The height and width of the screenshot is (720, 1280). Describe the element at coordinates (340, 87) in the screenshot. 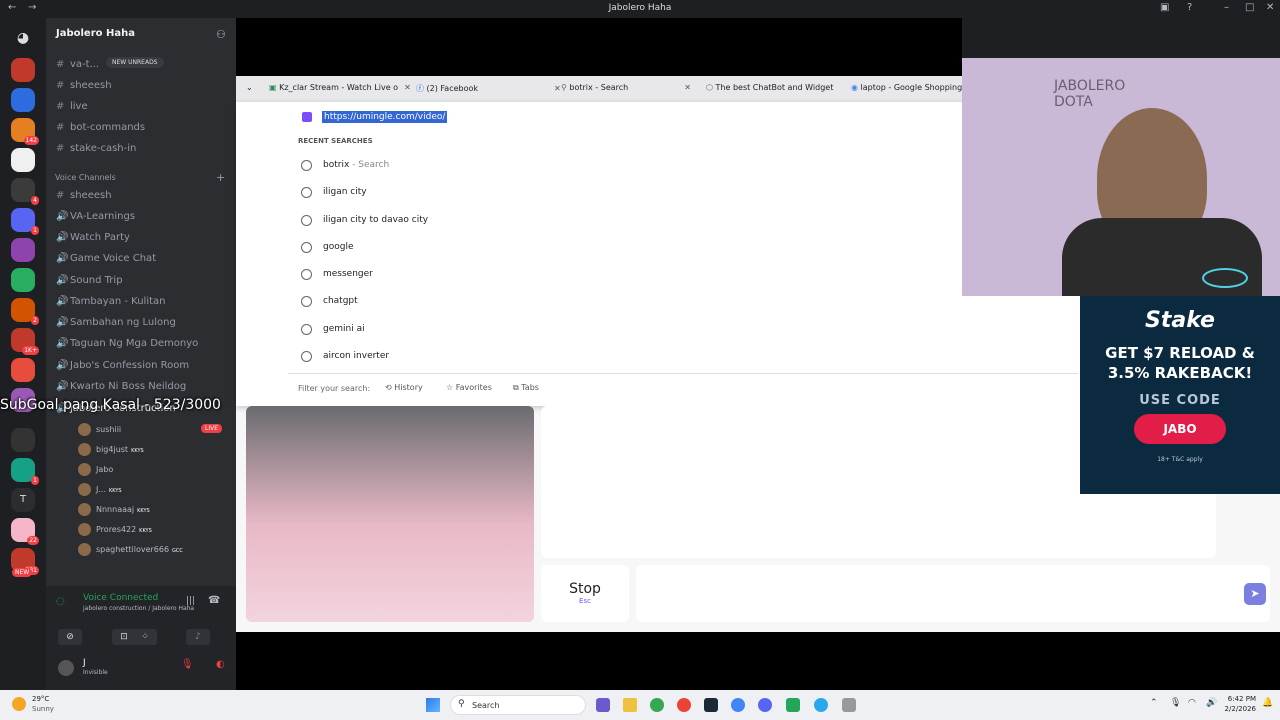

I see `browser-tab: ▣ Kz_clar Stream - Watch Live o ✕` at that location.